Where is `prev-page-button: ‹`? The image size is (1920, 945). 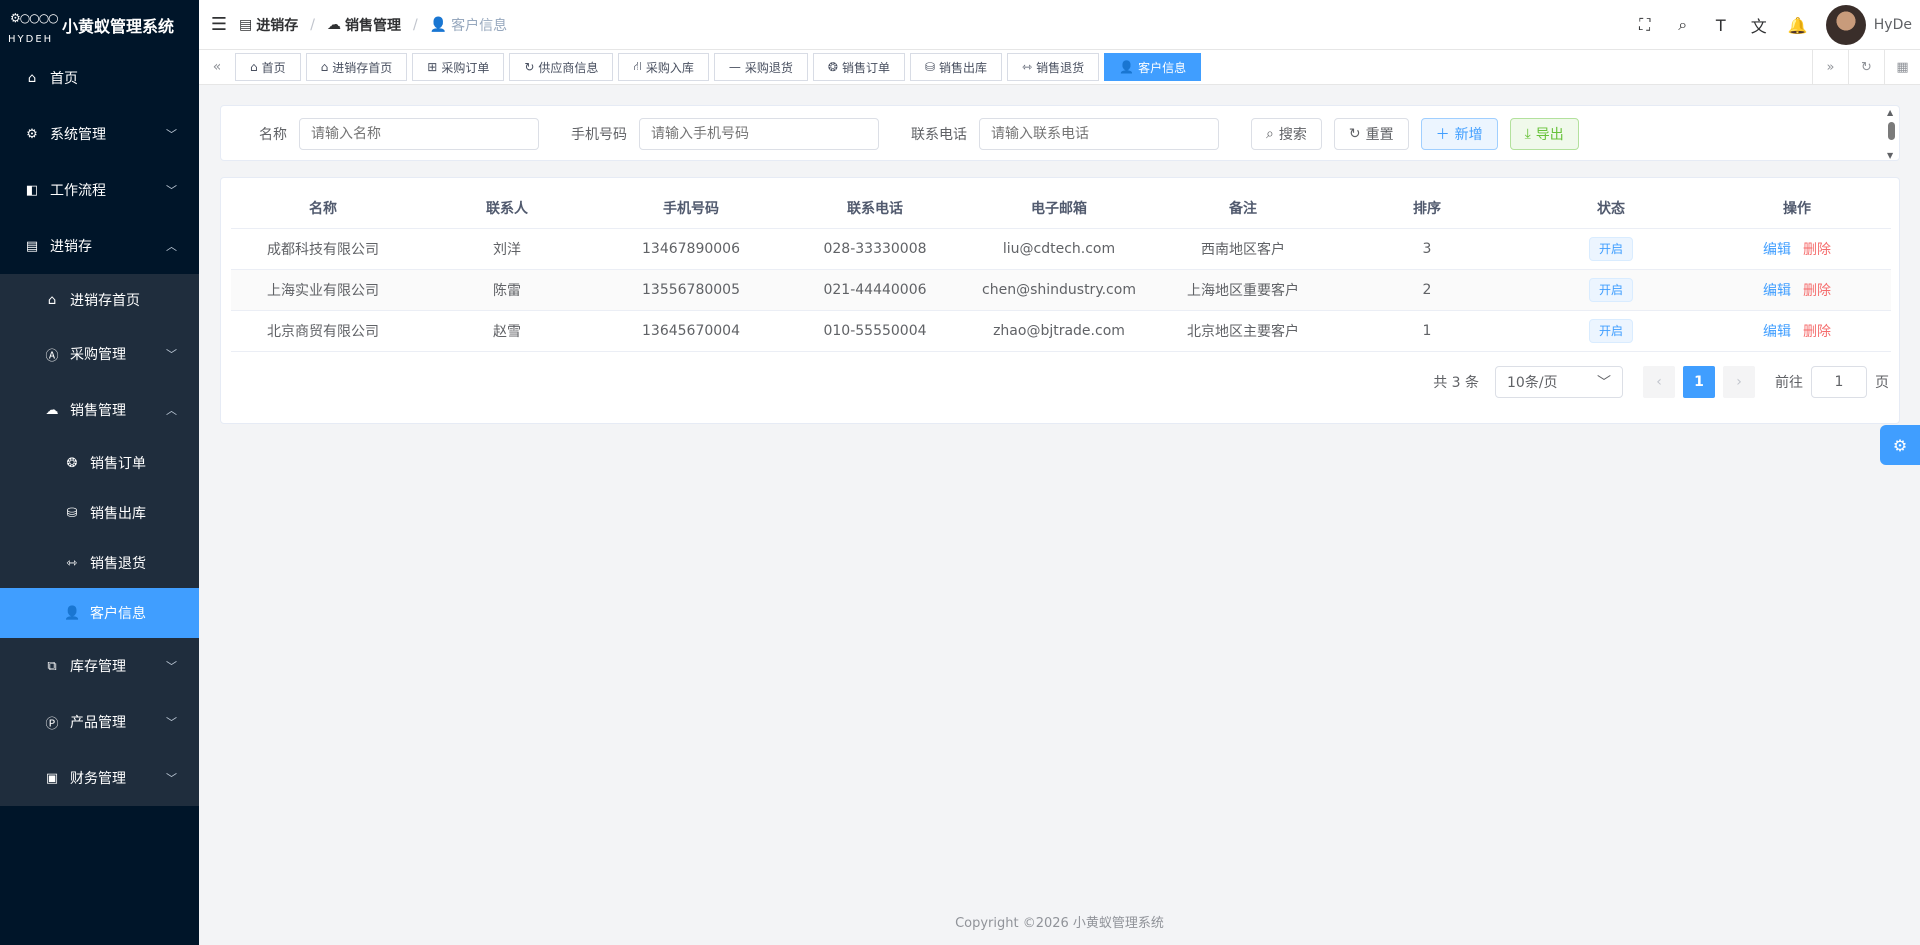 prev-page-button: ‹ is located at coordinates (1659, 382).